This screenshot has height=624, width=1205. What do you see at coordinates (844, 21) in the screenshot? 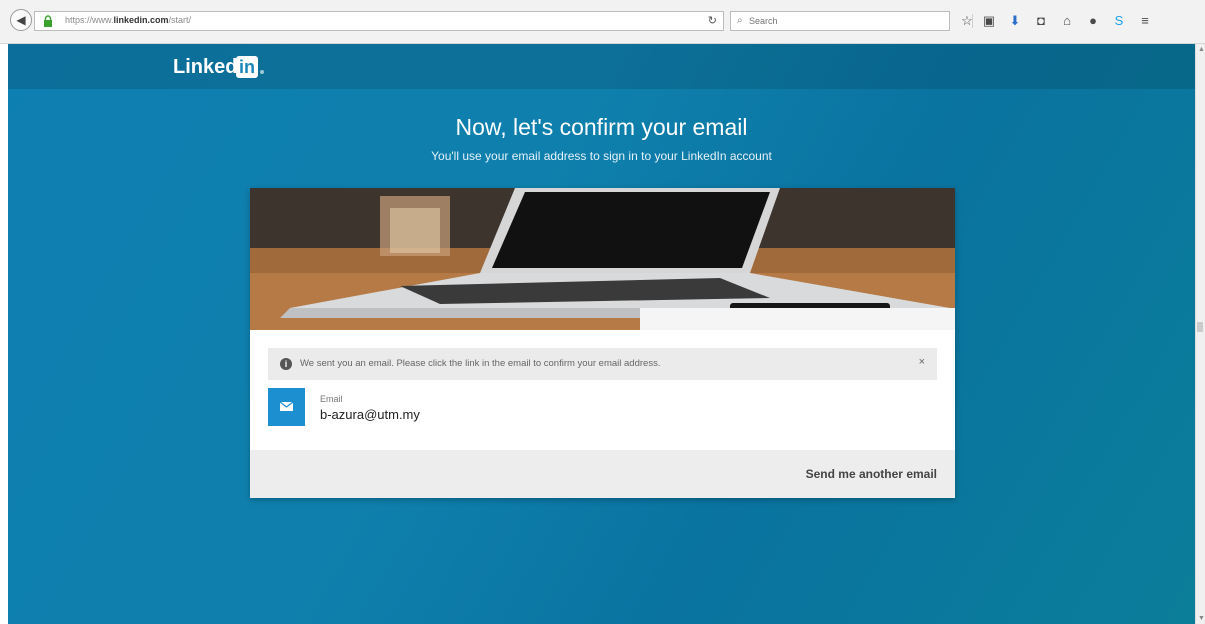
I see `search-input` at bounding box center [844, 21].